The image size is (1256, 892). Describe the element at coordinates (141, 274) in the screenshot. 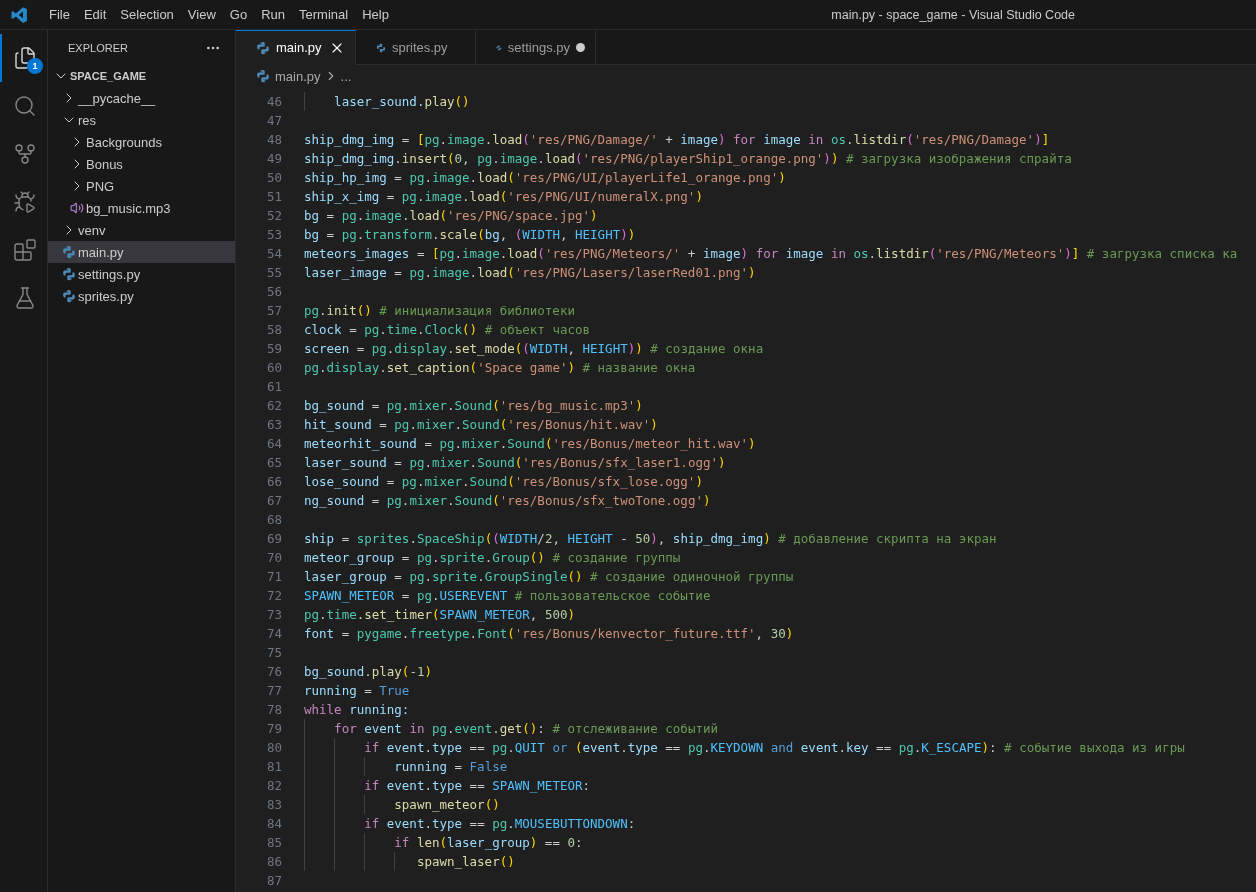

I see `tree-item: settings.py` at that location.